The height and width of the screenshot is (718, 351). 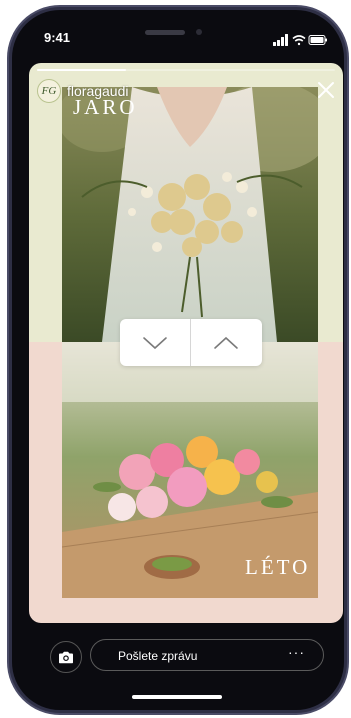 What do you see at coordinates (296, 652) in the screenshot?
I see `more-options-button: ···` at bounding box center [296, 652].